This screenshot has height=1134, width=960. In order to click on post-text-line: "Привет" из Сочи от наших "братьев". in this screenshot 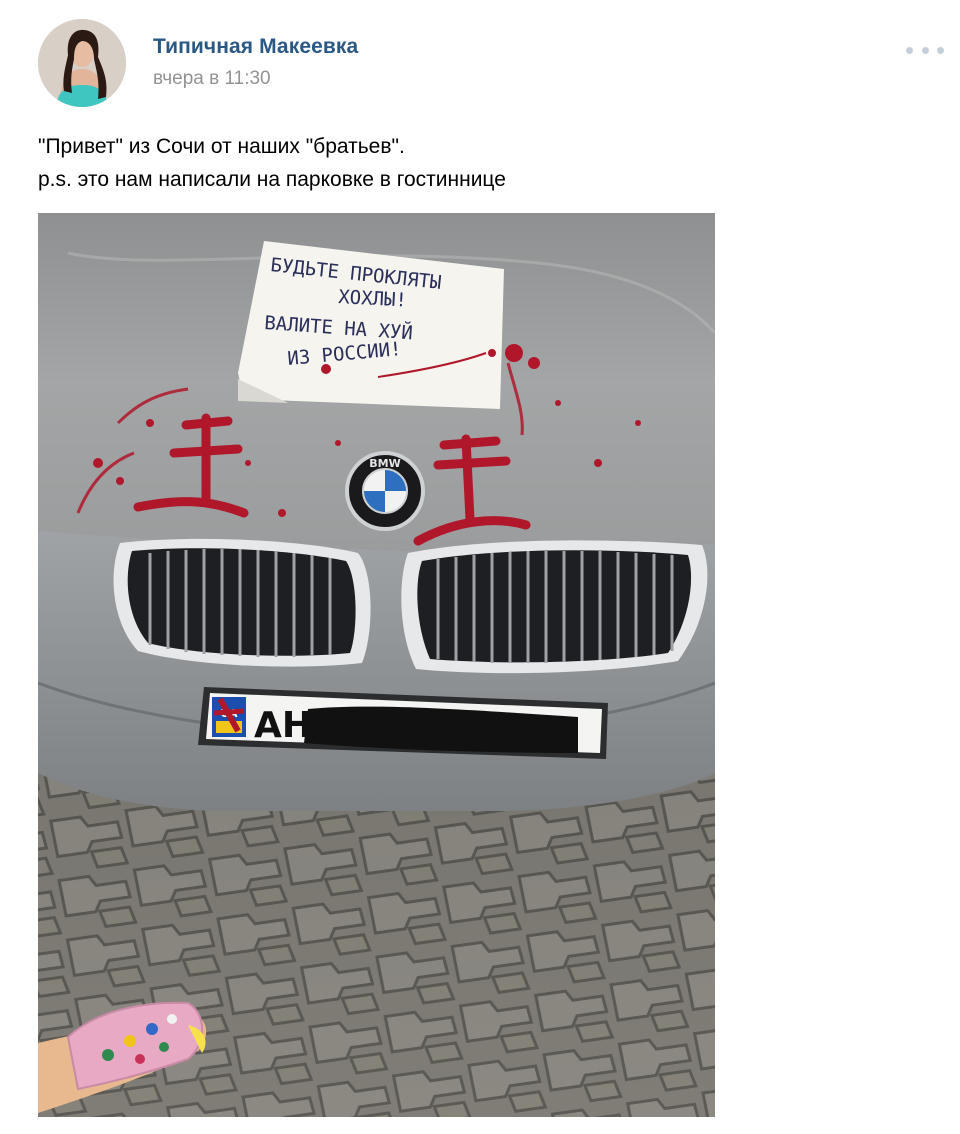, I will do `click(221, 146)`.